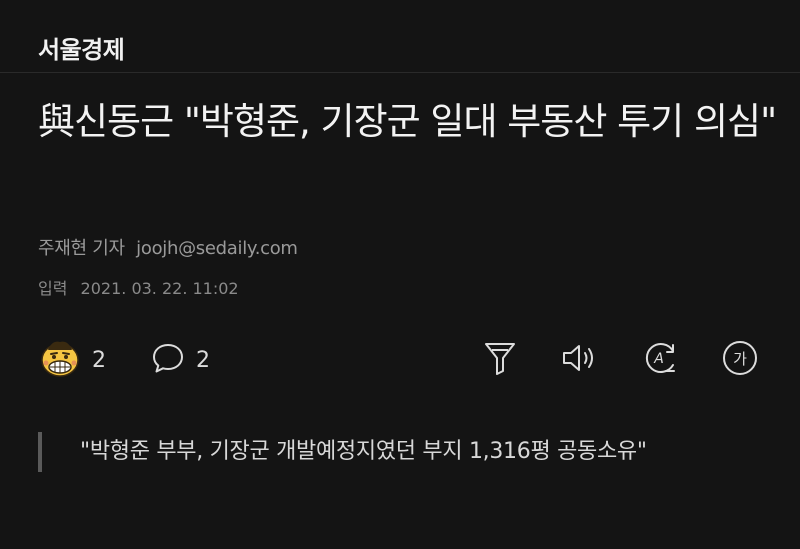 Image resolution: width=800 pixels, height=549 pixels. What do you see at coordinates (159, 288) in the screenshot?
I see `date-value: 2021. 03. 22. 11:02` at bounding box center [159, 288].